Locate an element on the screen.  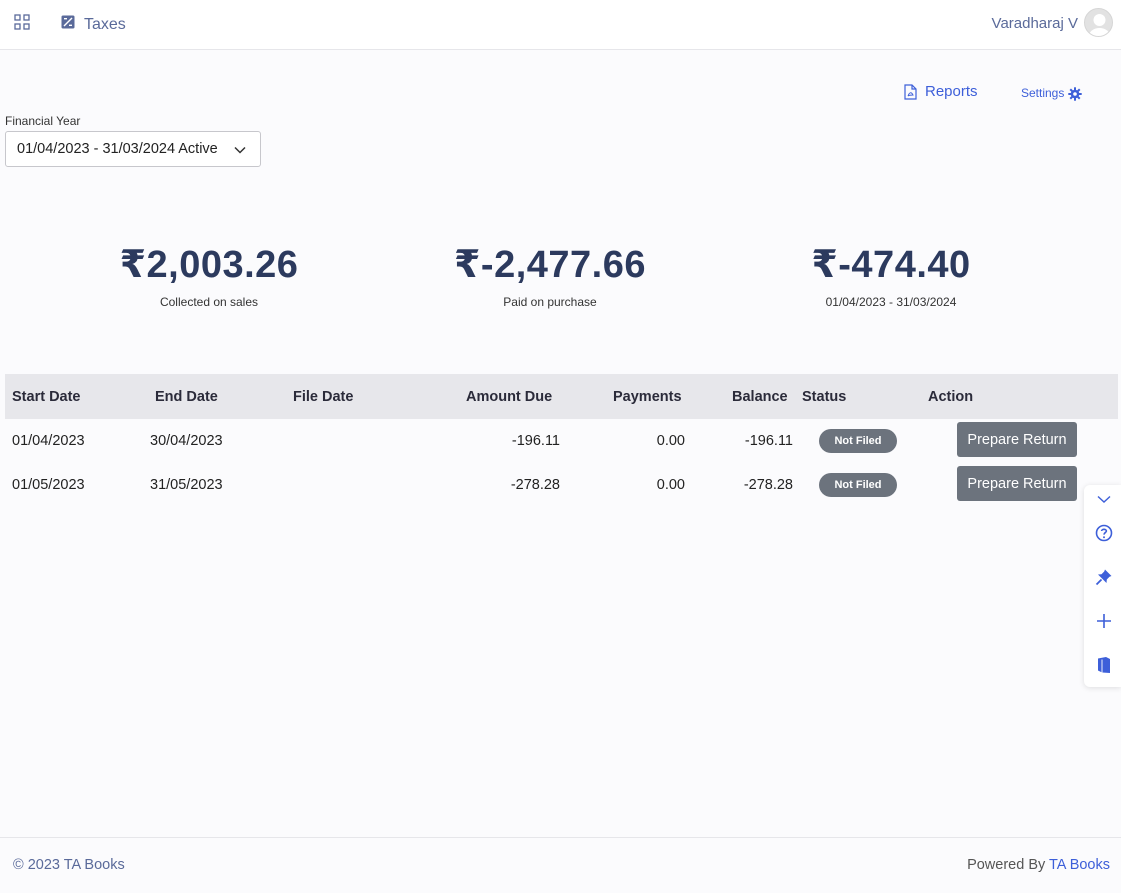
financial-year-value: 01/04/2023 - 31/03/2024 Active is located at coordinates (117, 149).